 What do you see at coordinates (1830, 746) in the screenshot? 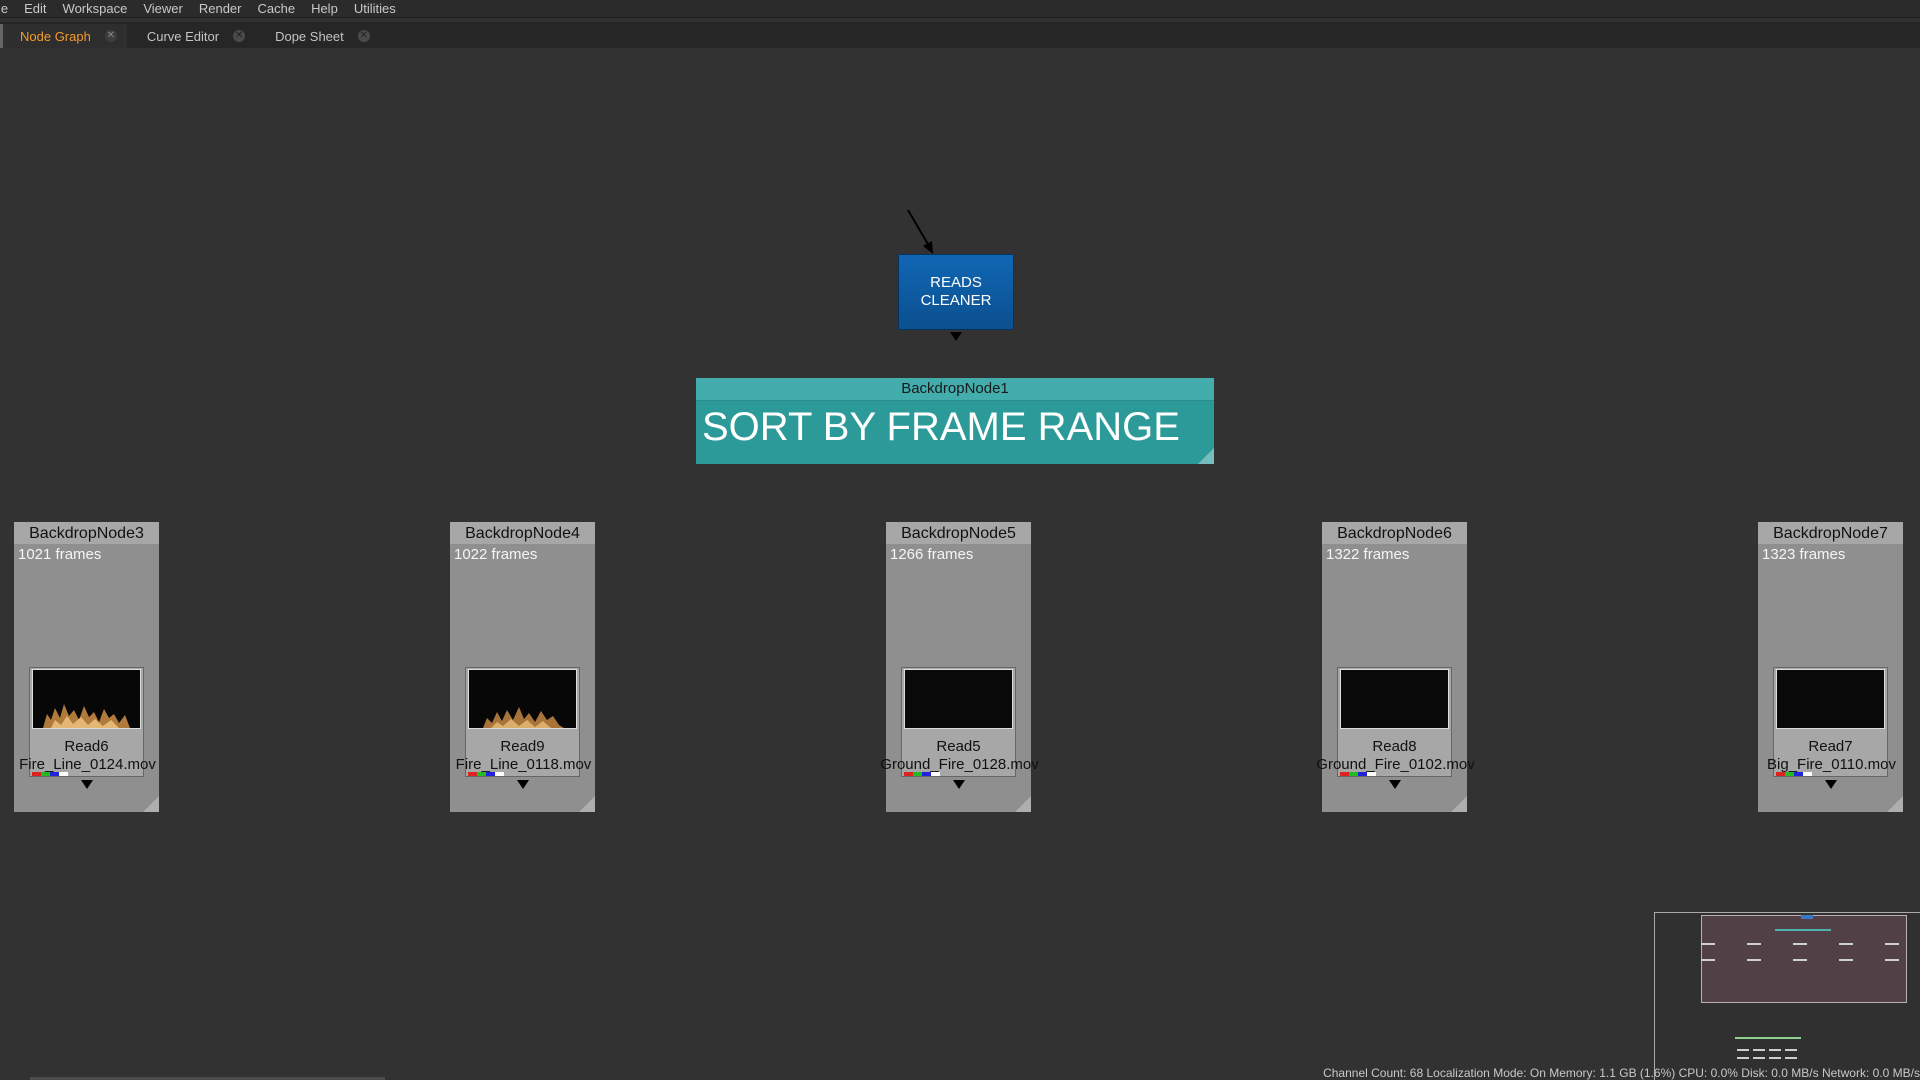
I see `read-node-name: Read7` at bounding box center [1830, 746].